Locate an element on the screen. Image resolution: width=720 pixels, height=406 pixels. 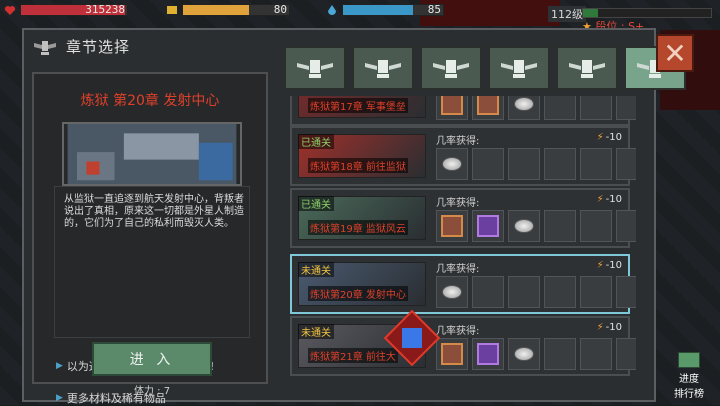
chapter-row: 已通关 炼狱第18章 前往监狱 几率获得: ⚡ -10 is located at coordinates (463, 156).